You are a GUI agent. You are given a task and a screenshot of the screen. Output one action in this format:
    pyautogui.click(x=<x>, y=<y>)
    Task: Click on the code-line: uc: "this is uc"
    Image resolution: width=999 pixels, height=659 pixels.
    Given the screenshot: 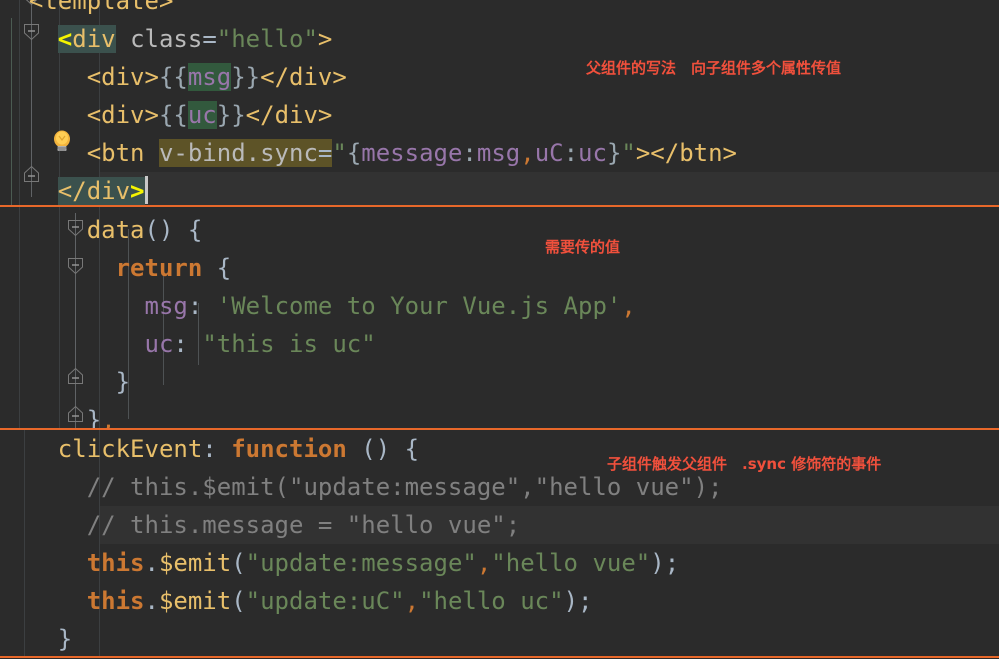 What is the action you would take?
    pyautogui.click(x=188, y=344)
    